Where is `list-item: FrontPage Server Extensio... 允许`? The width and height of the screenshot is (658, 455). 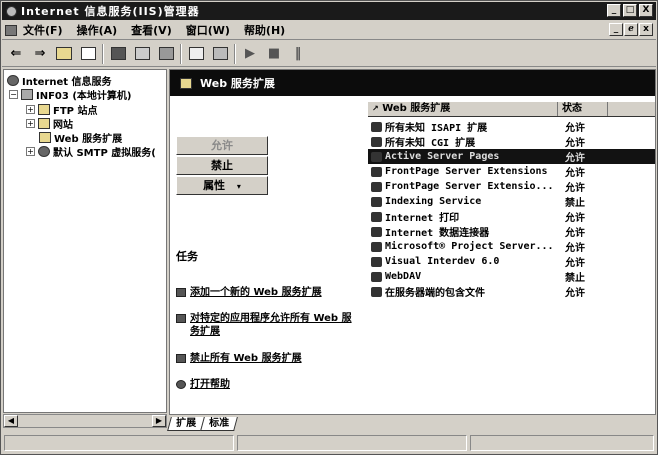
list-item: FrontPage Server Extensio... 允许 is located at coordinates (511, 186).